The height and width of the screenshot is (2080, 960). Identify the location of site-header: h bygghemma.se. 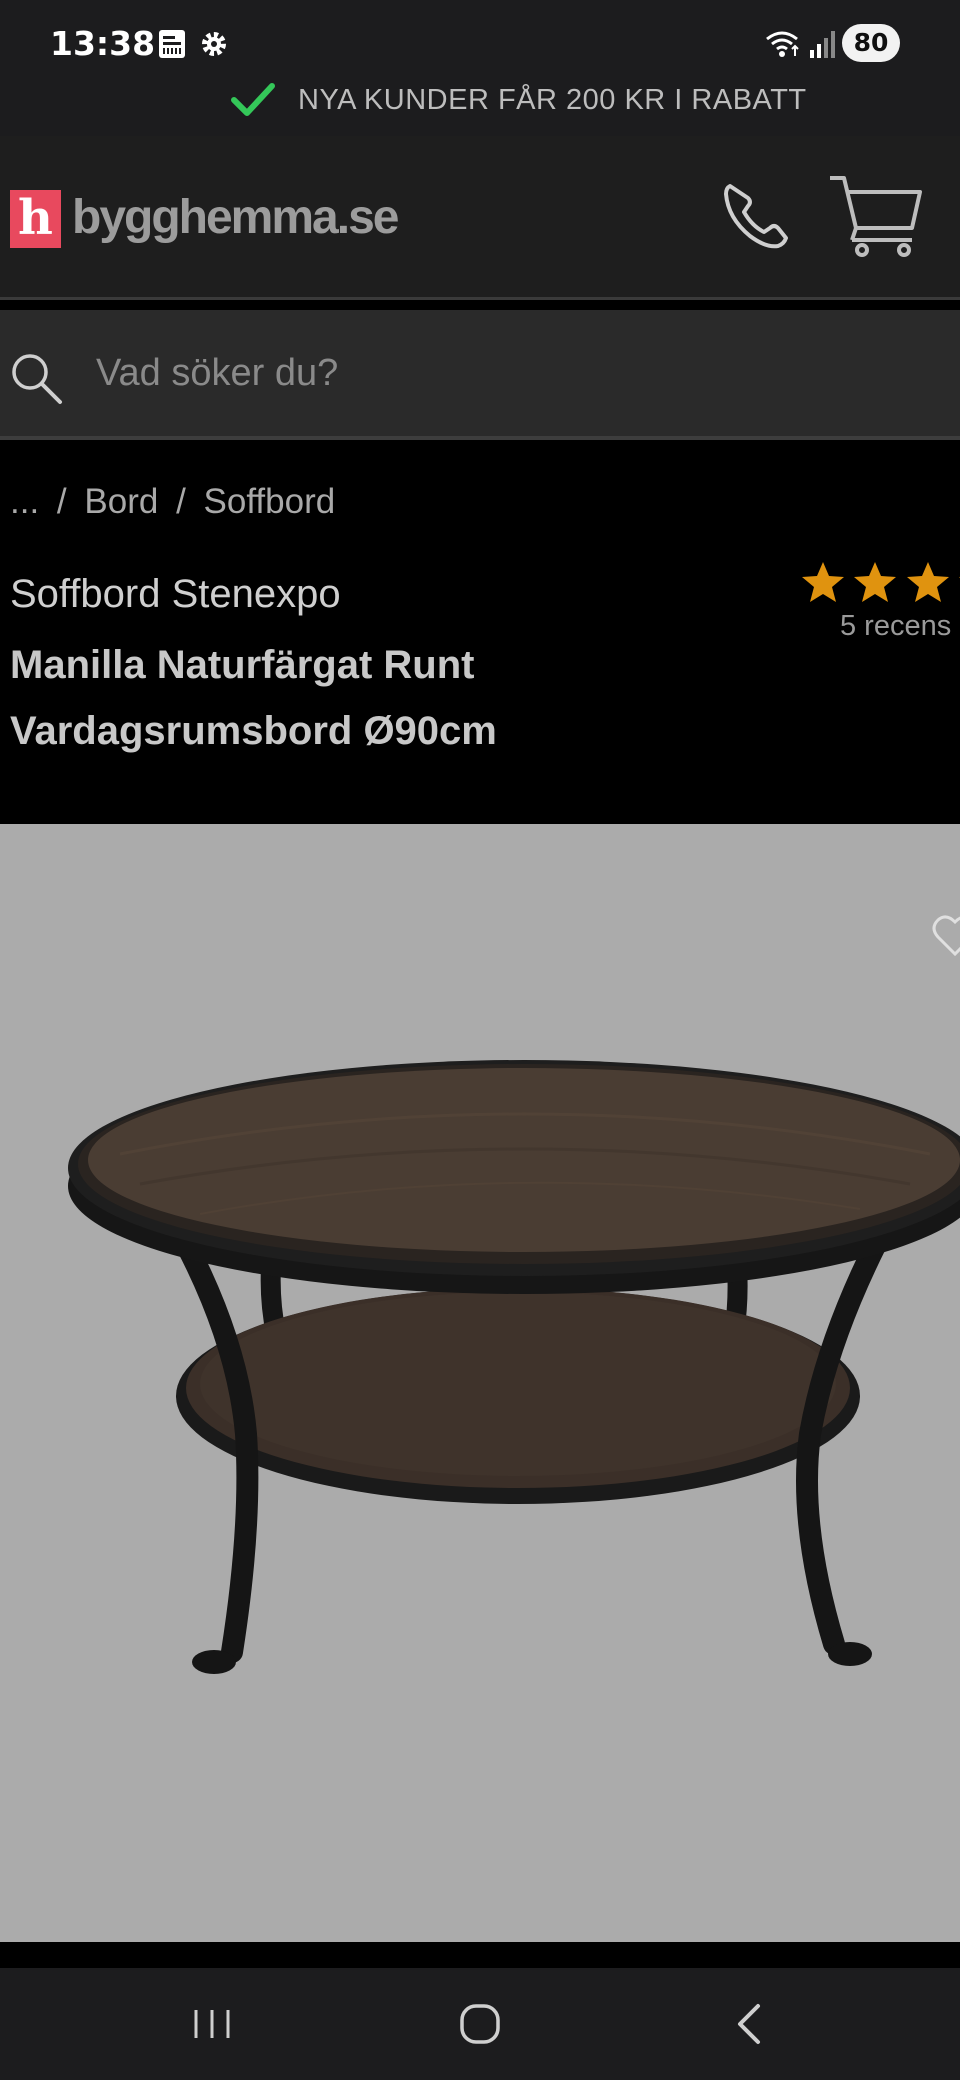
(480, 218).